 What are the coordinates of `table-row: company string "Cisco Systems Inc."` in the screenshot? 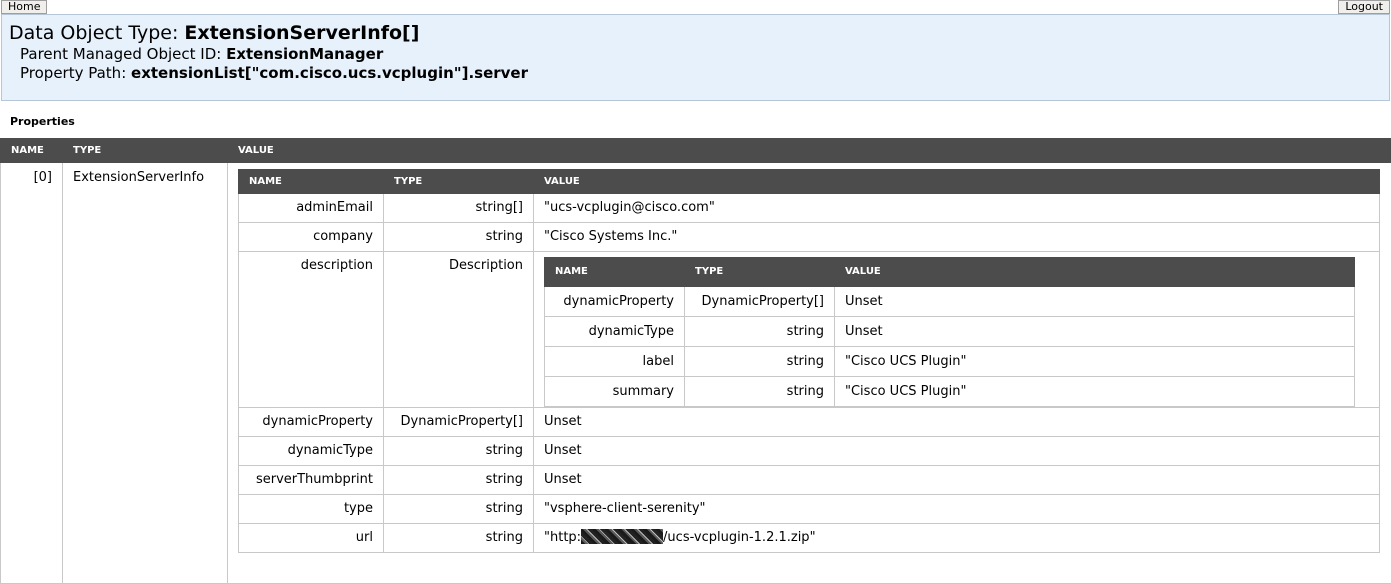 It's located at (809, 237).